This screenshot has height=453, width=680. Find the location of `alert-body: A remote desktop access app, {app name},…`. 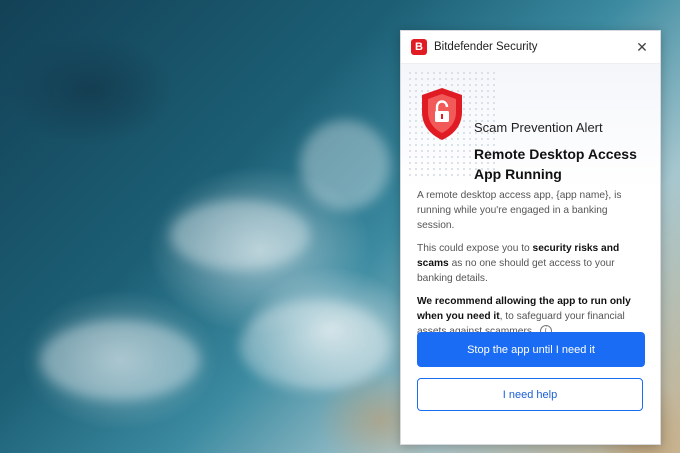

alert-body: A remote desktop access app, {app name},… is located at coordinates (530, 267).